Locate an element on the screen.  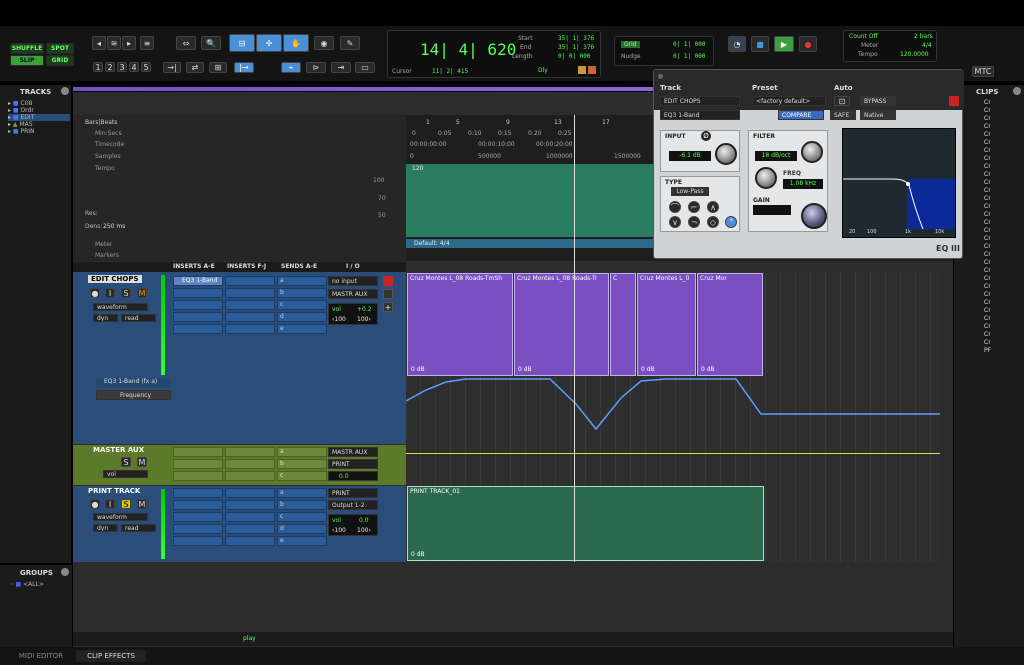
start-value: 35| 1| 376 is located at coordinates (576, 38).